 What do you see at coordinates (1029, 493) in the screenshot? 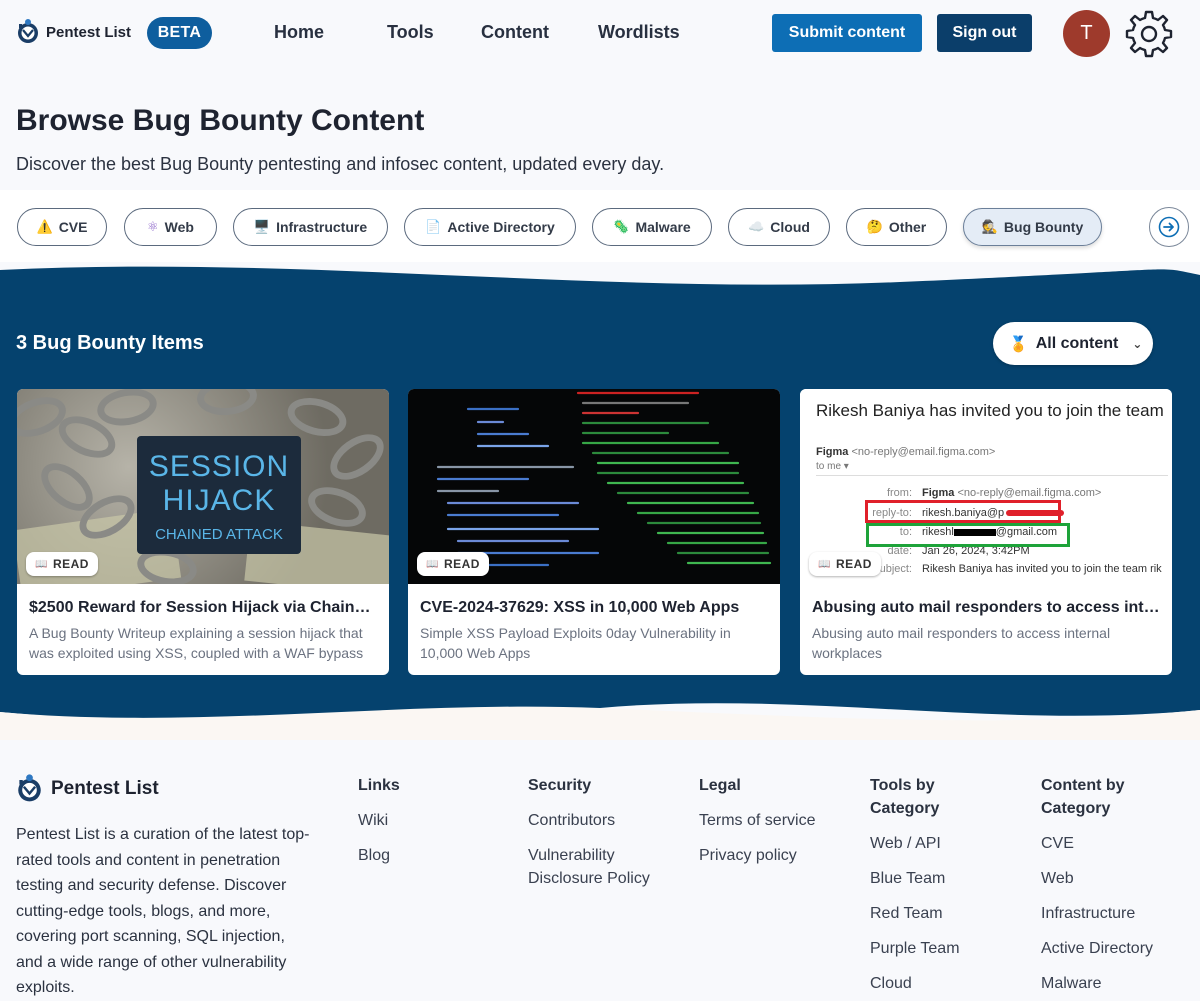
I see `row-value: <no-reply@email.figma.com>` at bounding box center [1029, 493].